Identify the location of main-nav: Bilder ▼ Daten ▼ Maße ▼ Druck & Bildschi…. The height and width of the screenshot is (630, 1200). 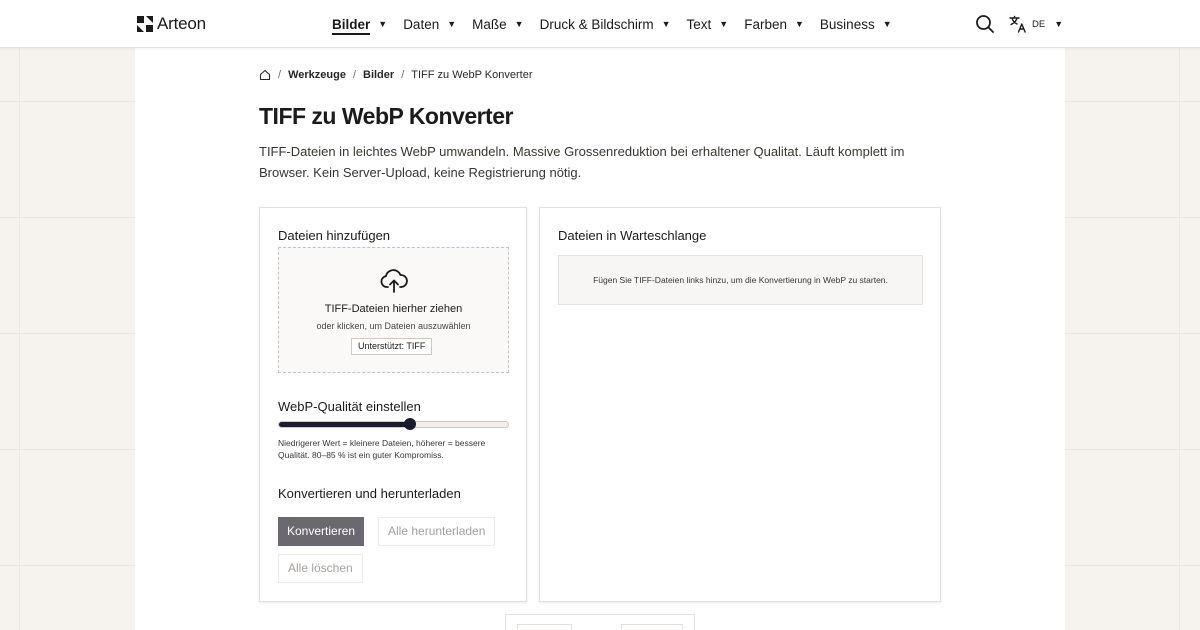
(620, 24).